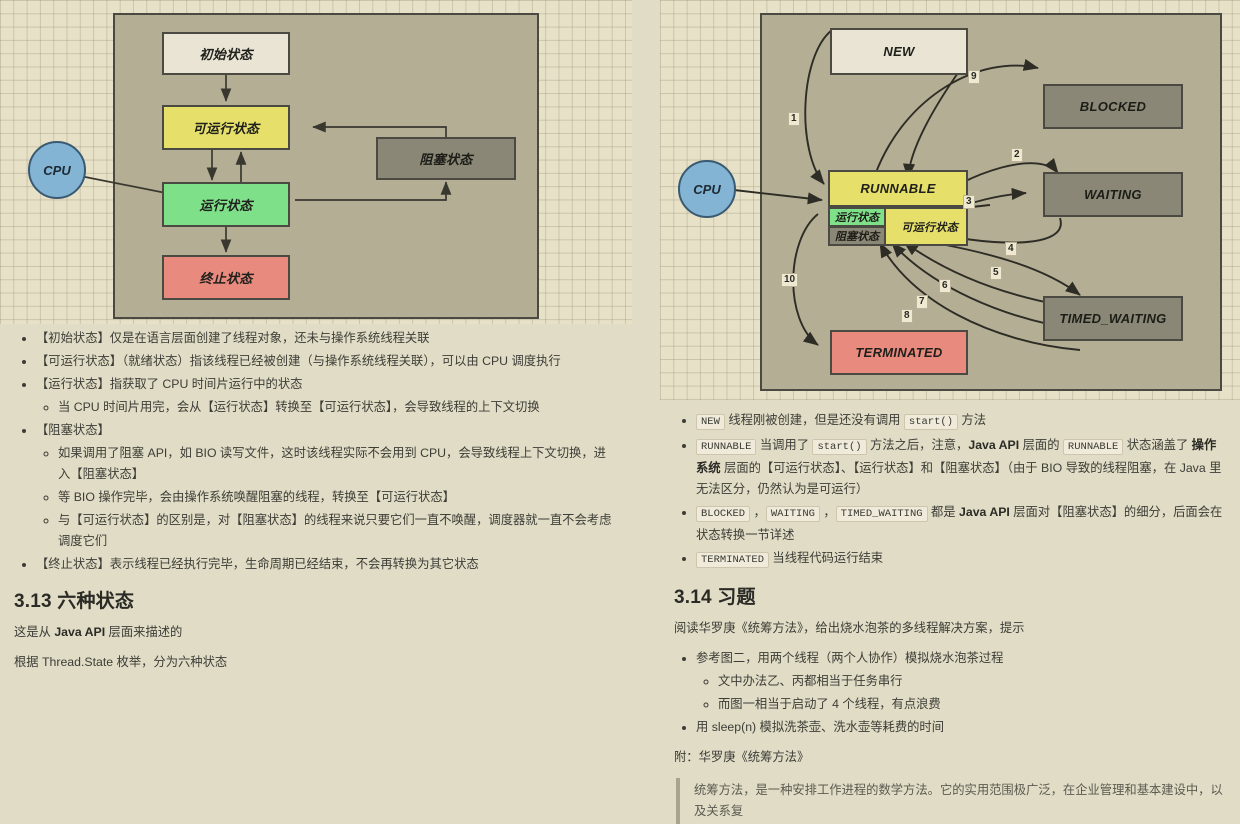 This screenshot has height=824, width=1240. What do you see at coordinates (226, 277) in the screenshot?
I see `node-terminated-state: 终止状态` at bounding box center [226, 277].